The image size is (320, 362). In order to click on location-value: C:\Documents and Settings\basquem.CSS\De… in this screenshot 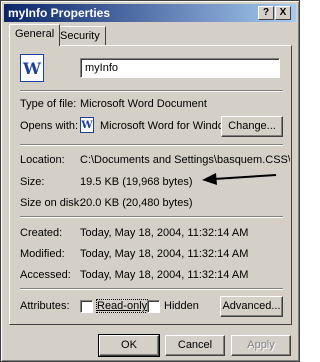, I will do `click(185, 160)`.